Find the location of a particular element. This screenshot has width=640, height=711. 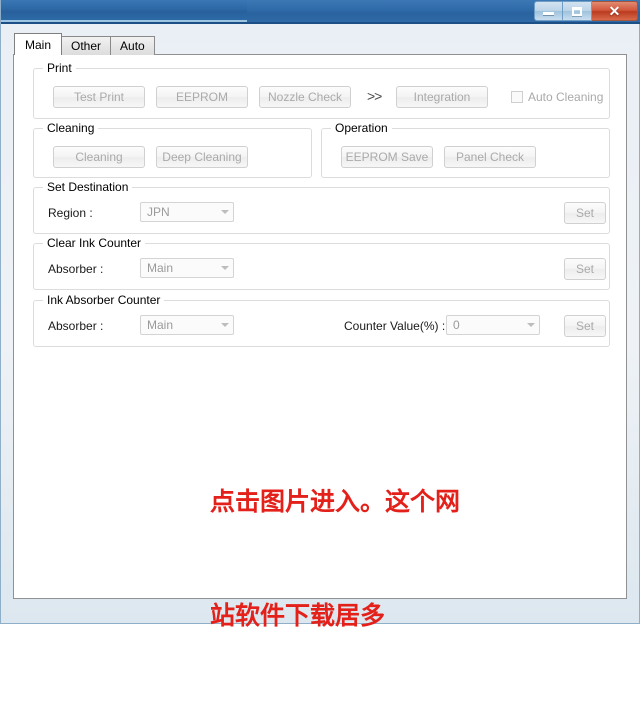

maximize-button is located at coordinates (577, 11).